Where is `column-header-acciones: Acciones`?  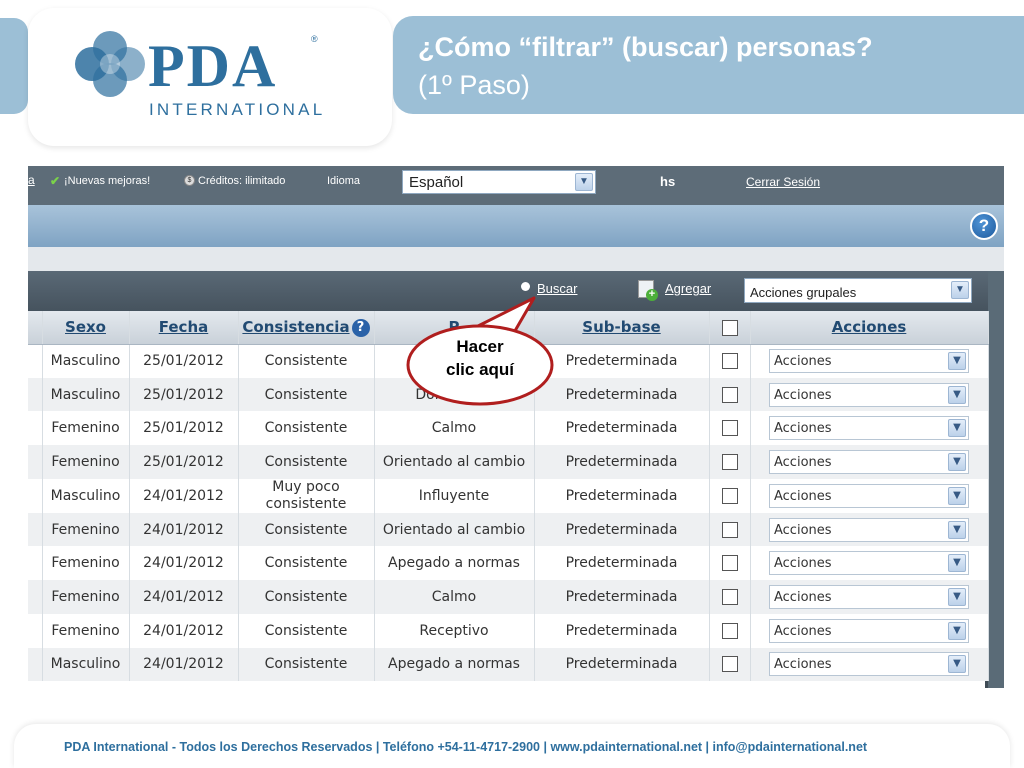 column-header-acciones: Acciones is located at coordinates (869, 328).